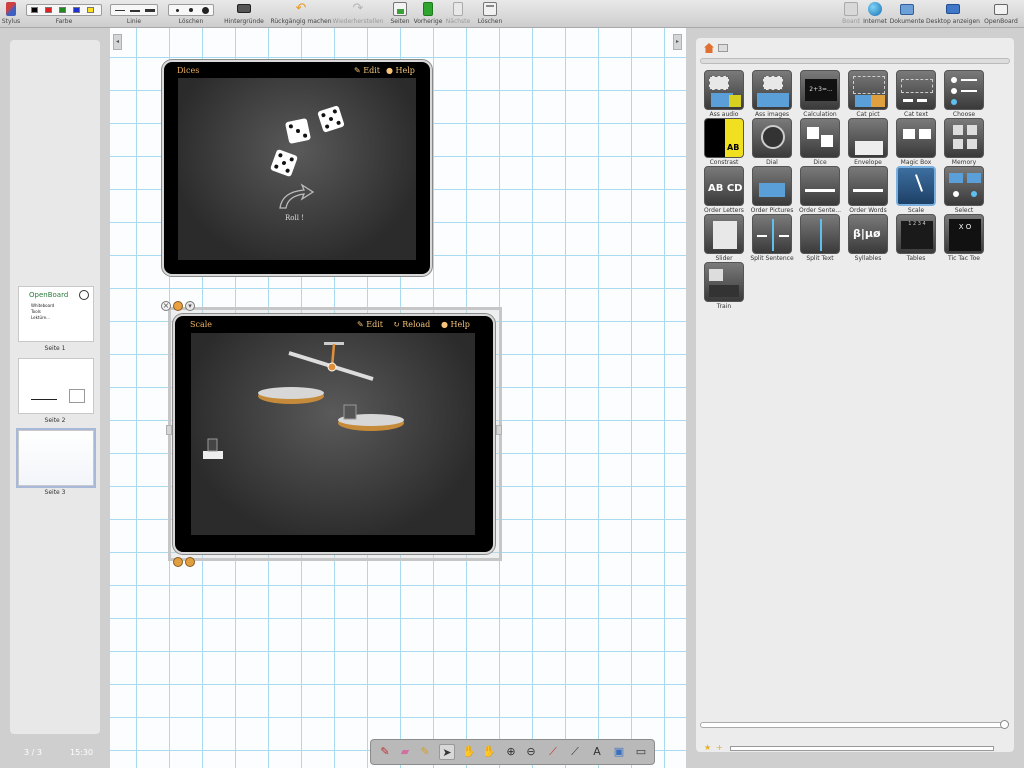  What do you see at coordinates (907, 14) in the screenshot?
I see `documents-button: Dokumente` at bounding box center [907, 14].